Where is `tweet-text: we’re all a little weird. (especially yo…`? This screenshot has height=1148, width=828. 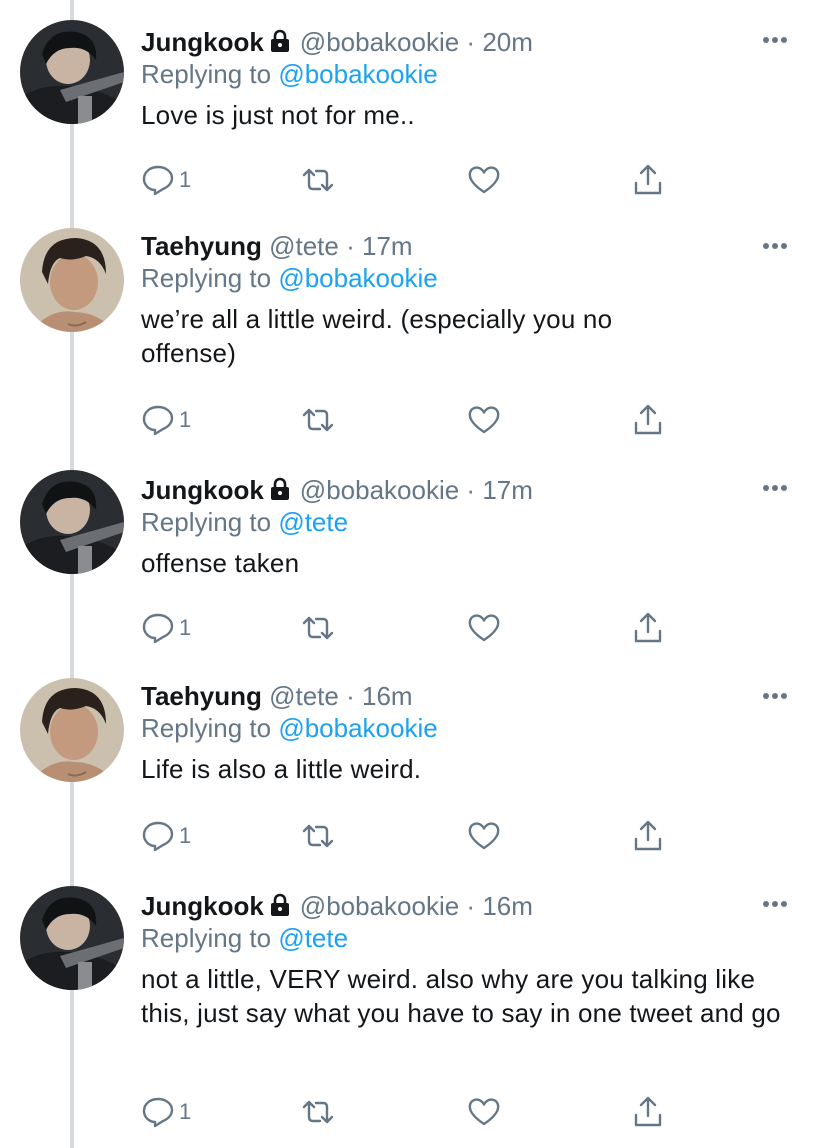 tweet-text: we’re all a little weird. (especially yo… is located at coordinates (377, 336).